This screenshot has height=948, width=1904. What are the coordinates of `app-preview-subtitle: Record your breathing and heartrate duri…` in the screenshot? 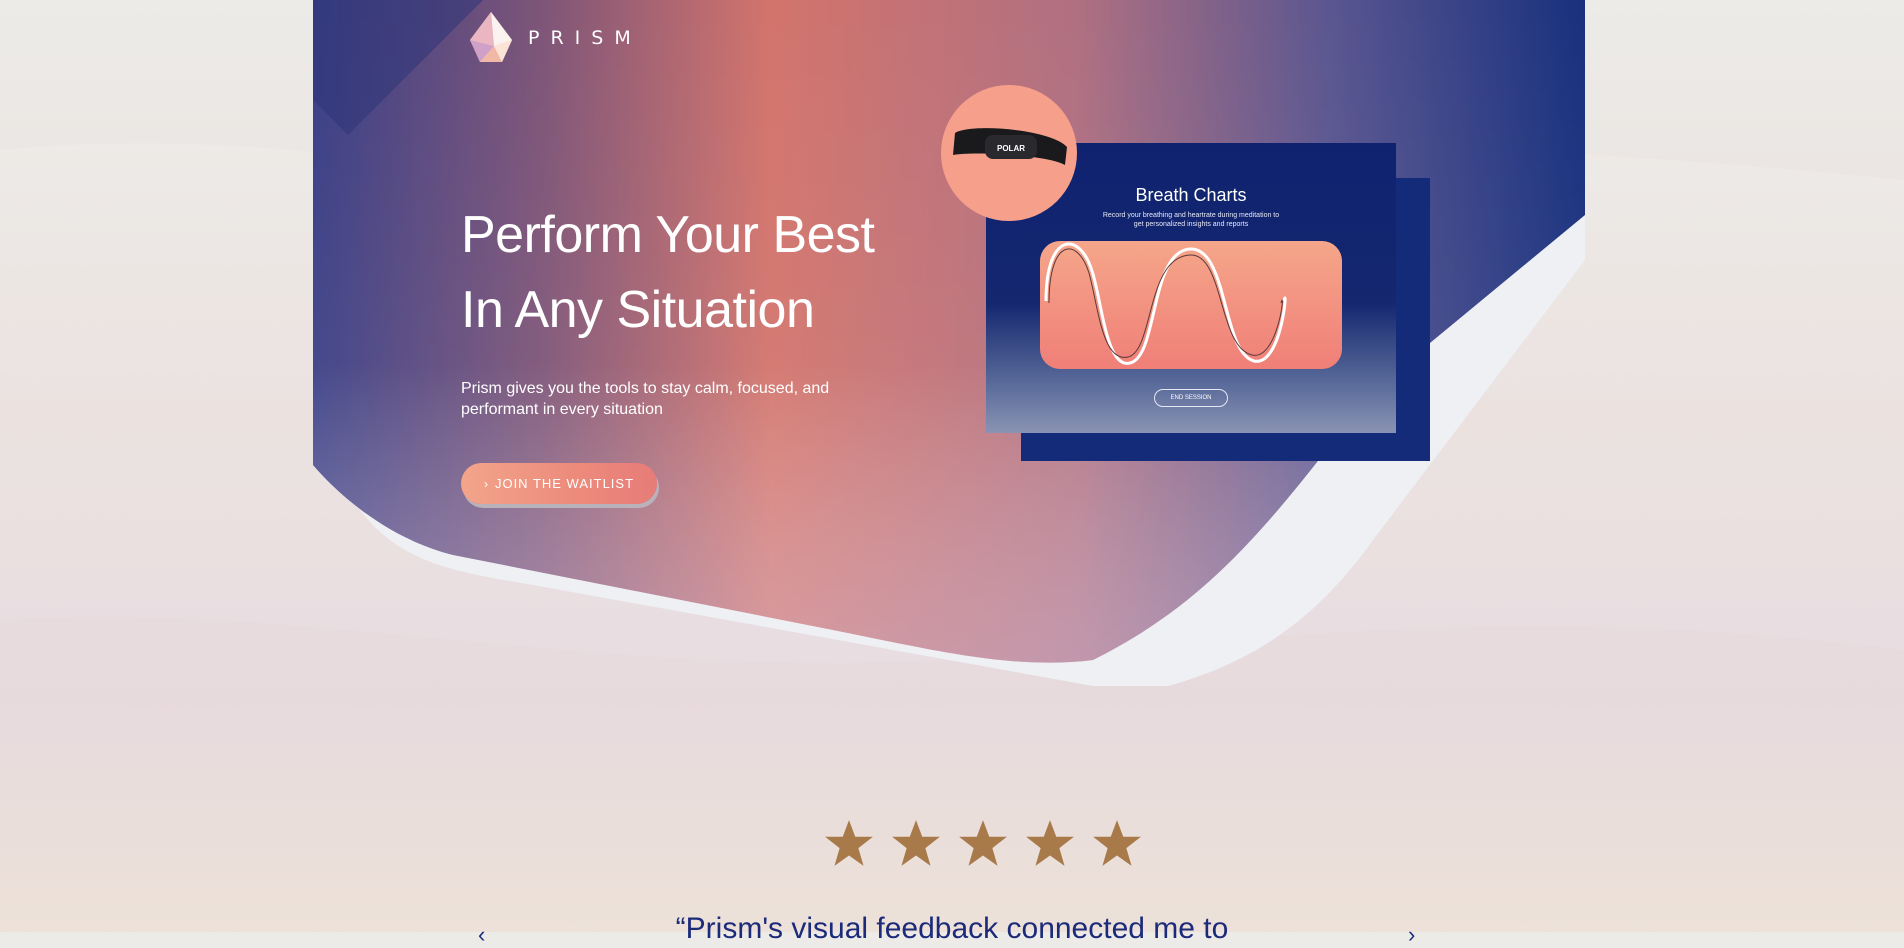 It's located at (1191, 220).